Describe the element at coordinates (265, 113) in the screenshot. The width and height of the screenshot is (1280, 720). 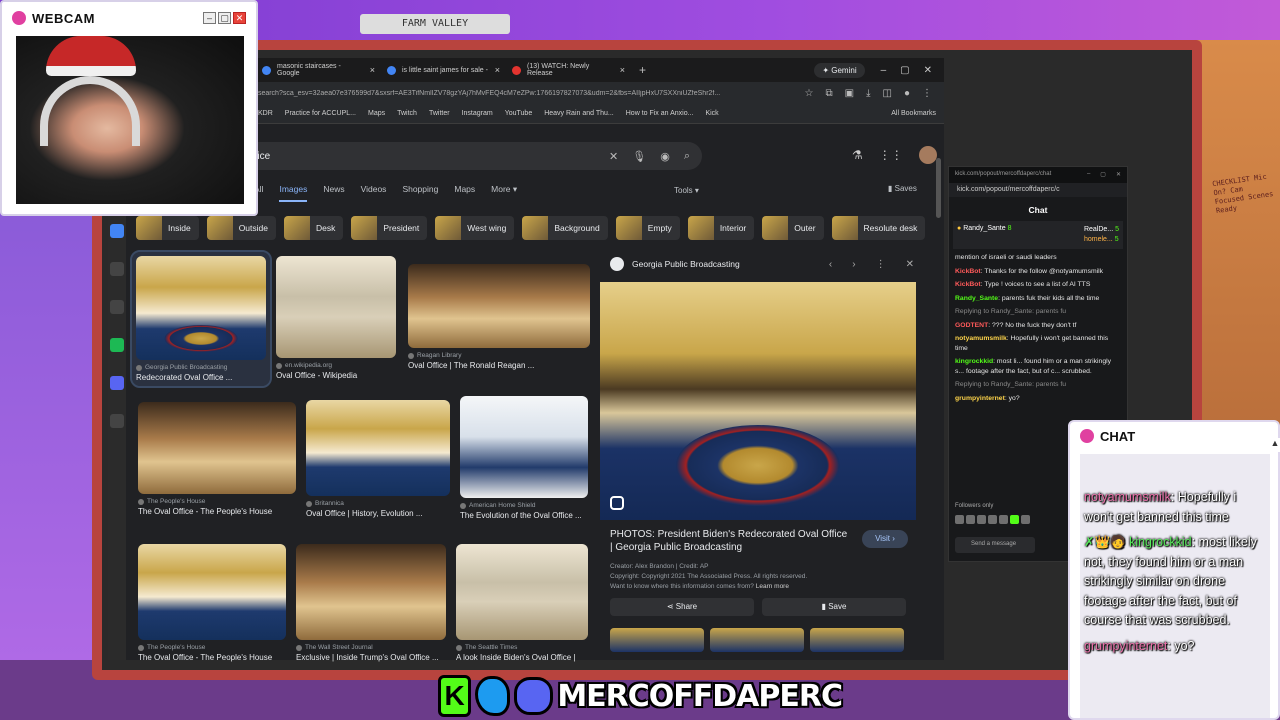
I see `bookmark-kdr: KDR` at that location.